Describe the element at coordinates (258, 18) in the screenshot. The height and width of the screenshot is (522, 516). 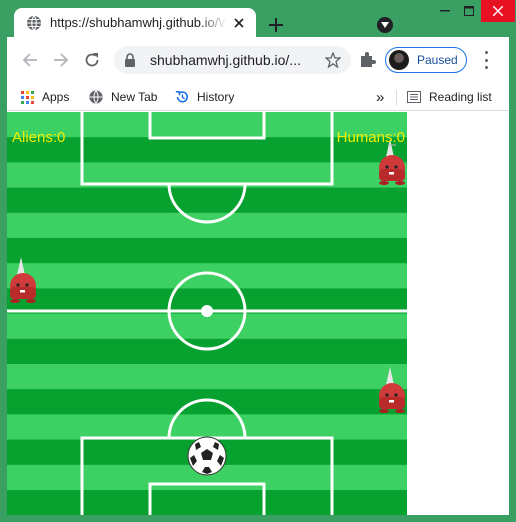
I see `tab-strip: https://shubhamwhj.github.io/W` at that location.